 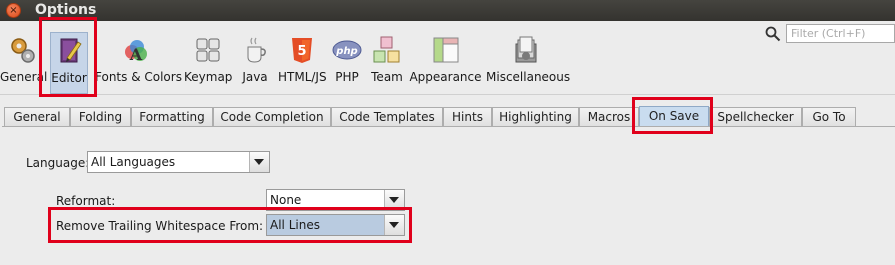 I want to click on category-label: Editor, so click(x=69, y=78).